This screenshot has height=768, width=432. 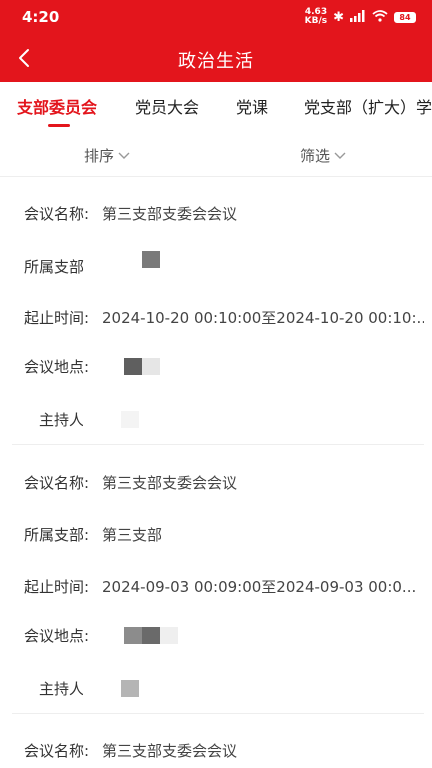 I want to click on app-header: 4:20 4.63 KB/s ✱ 84 政治生活, so click(x=216, y=41).